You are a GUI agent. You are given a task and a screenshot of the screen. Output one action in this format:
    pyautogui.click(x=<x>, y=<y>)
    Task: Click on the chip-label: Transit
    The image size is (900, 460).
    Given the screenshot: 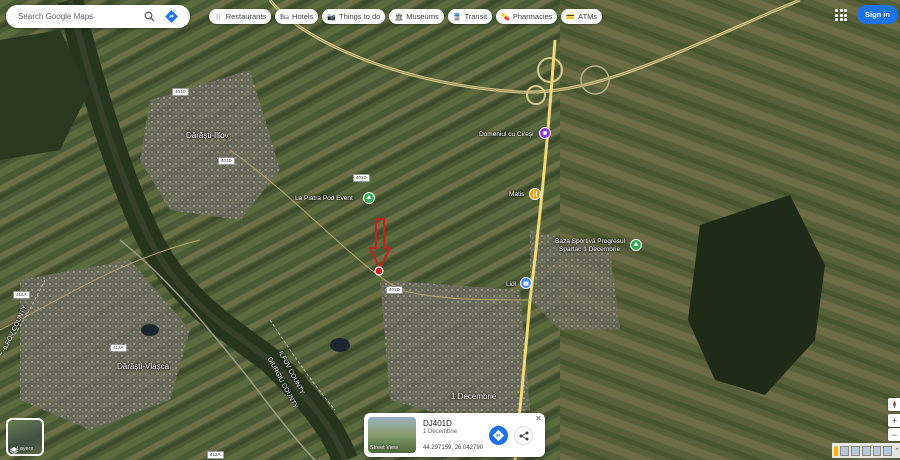 What is the action you would take?
    pyautogui.click(x=476, y=16)
    